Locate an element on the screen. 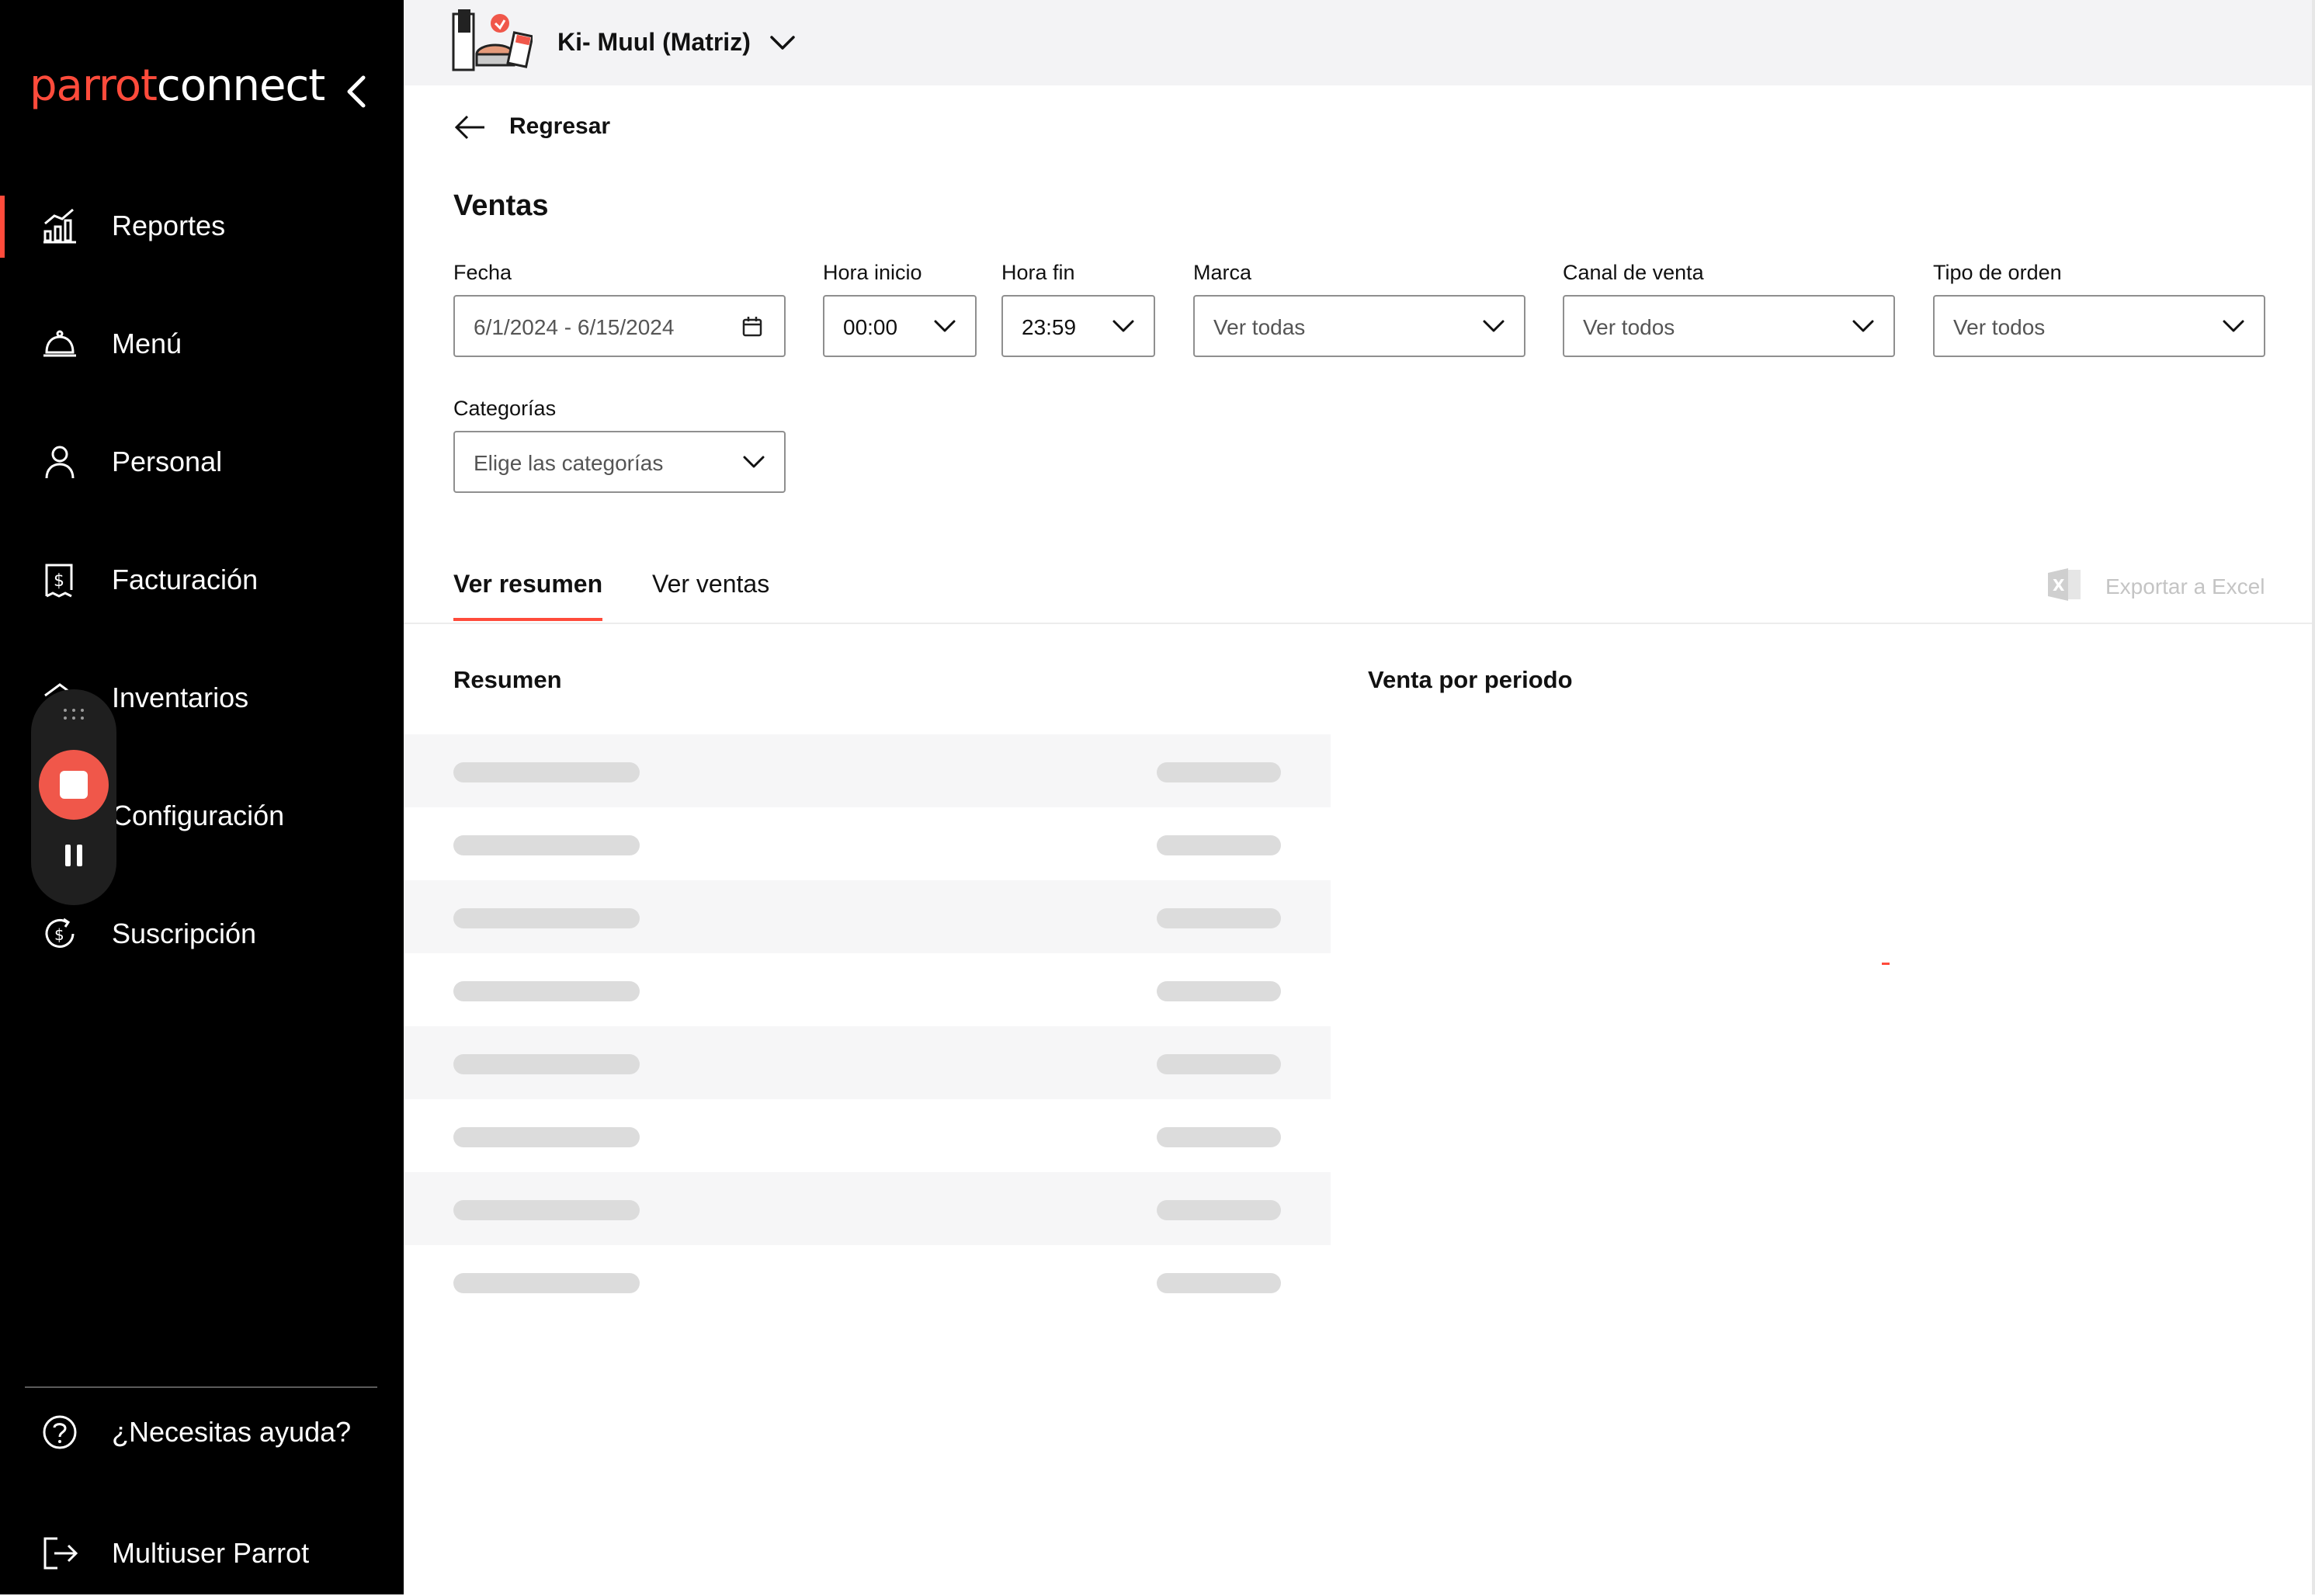  stop-recording-button is located at coordinates (74, 785).